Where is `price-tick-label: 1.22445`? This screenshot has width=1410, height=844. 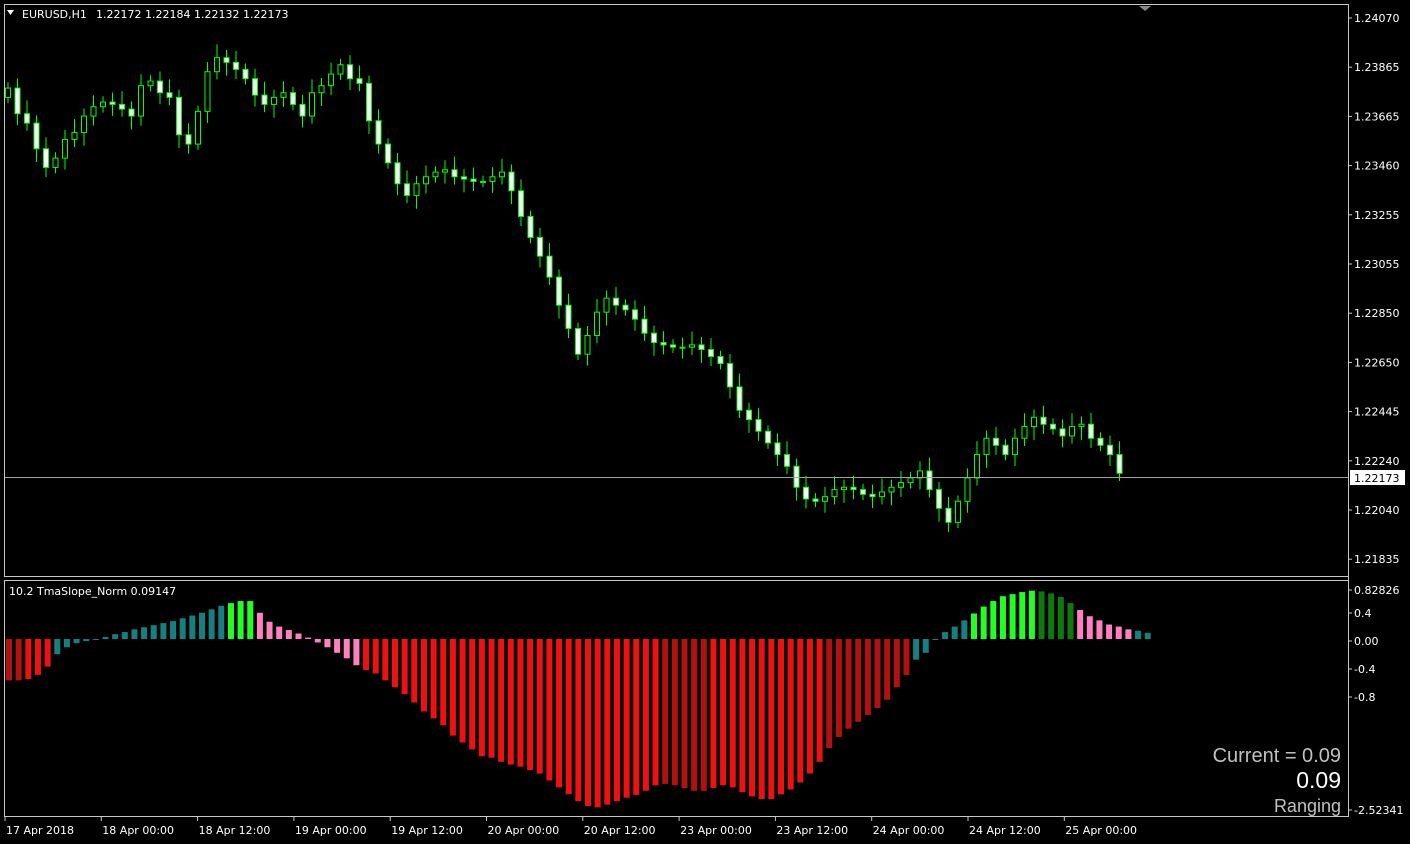
price-tick-label: 1.22445 is located at coordinates (1377, 412).